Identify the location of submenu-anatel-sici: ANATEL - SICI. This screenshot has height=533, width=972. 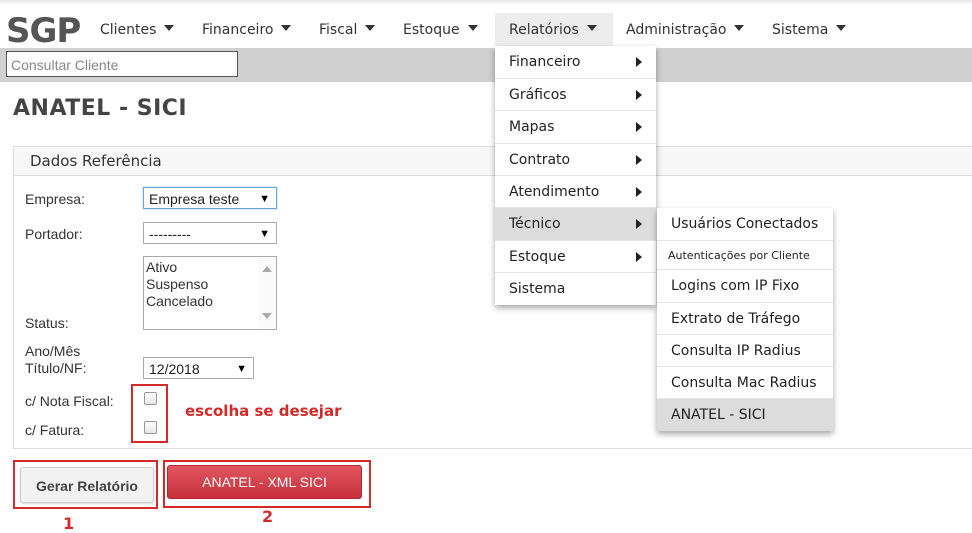
(745, 414).